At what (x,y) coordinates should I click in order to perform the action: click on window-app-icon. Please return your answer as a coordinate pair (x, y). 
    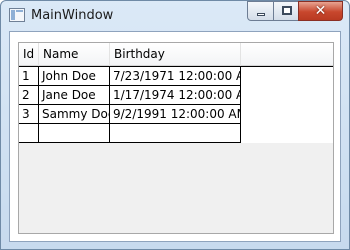
    Looking at the image, I should click on (17, 15).